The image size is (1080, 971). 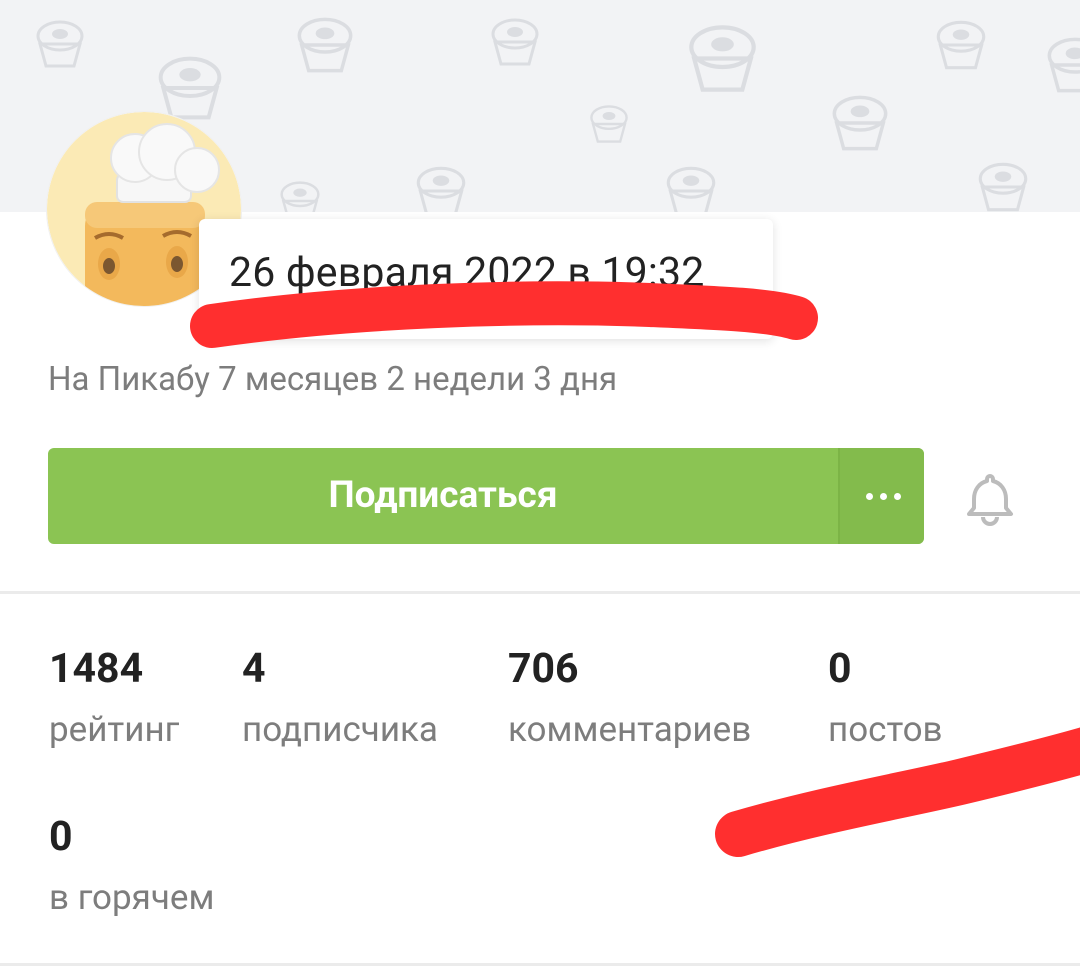 I want to click on stat-posts-label: постов, so click(x=885, y=729).